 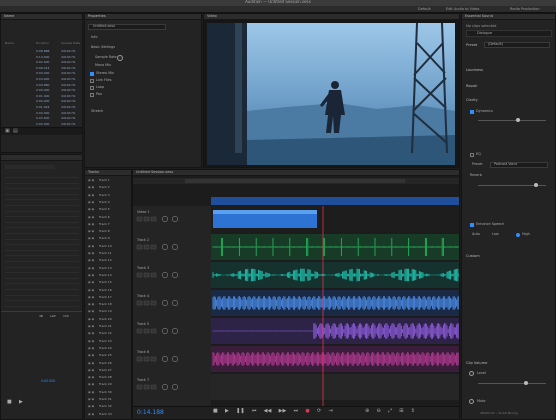 What do you see at coordinates (472, 112) in the screenshot?
I see `dynamics-checkbox` at bounding box center [472, 112].